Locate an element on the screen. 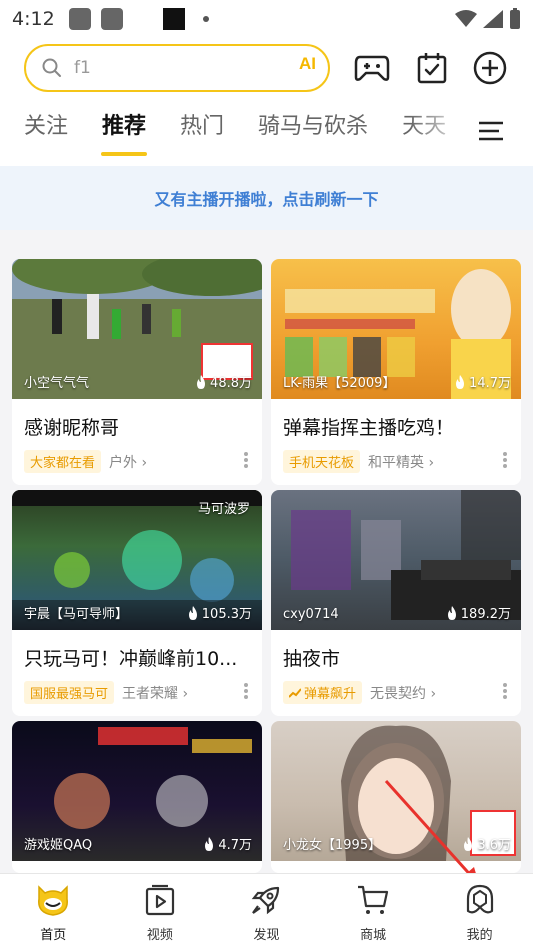 This screenshot has height=949, width=533. card-title: 感谢昵称哥 is located at coordinates (72, 428).